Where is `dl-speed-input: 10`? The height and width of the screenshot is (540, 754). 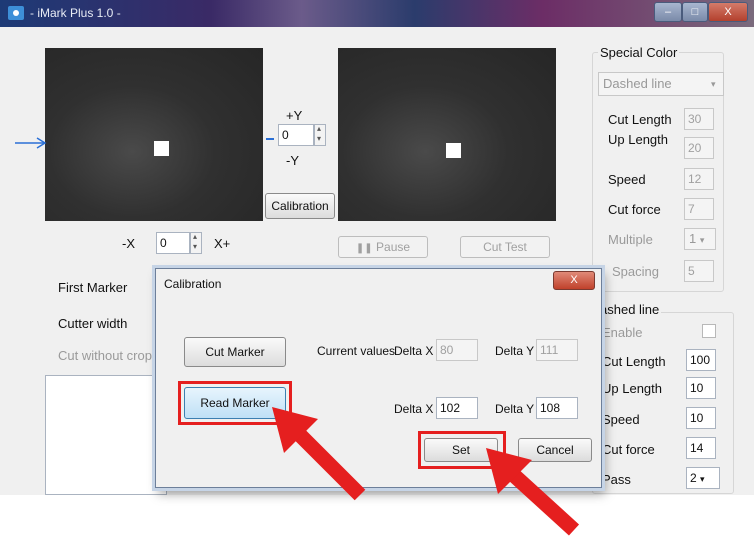
dl-speed-input: 10 is located at coordinates (701, 418).